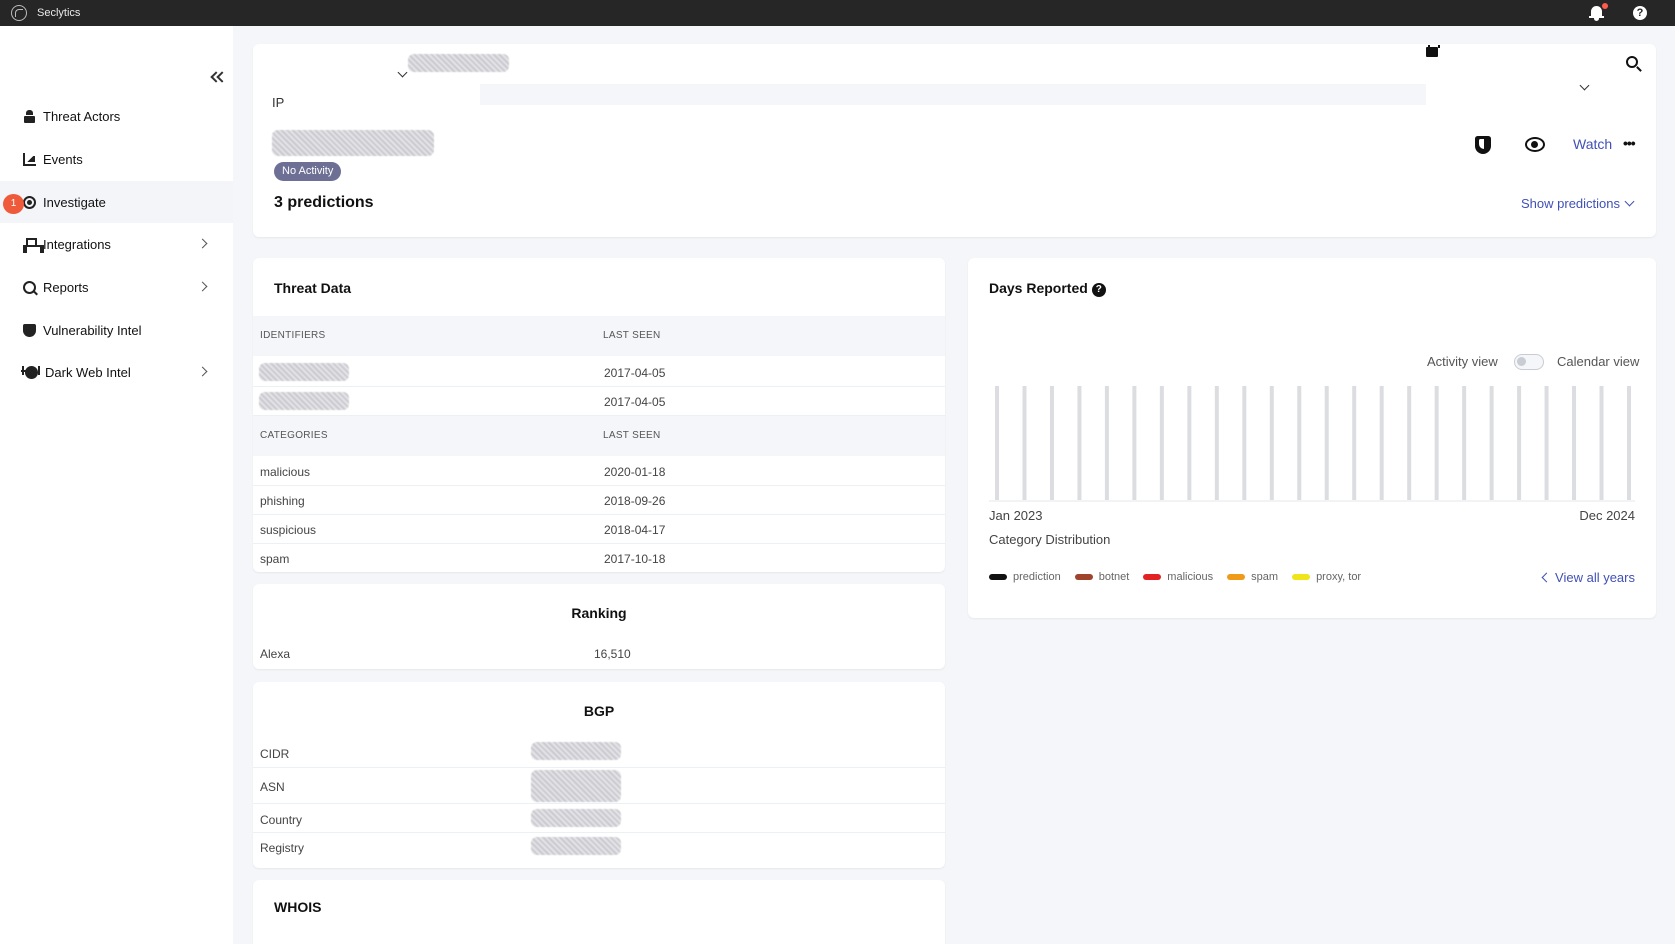  What do you see at coordinates (1595, 577) in the screenshot?
I see `view-all-years-label: View all years` at bounding box center [1595, 577].